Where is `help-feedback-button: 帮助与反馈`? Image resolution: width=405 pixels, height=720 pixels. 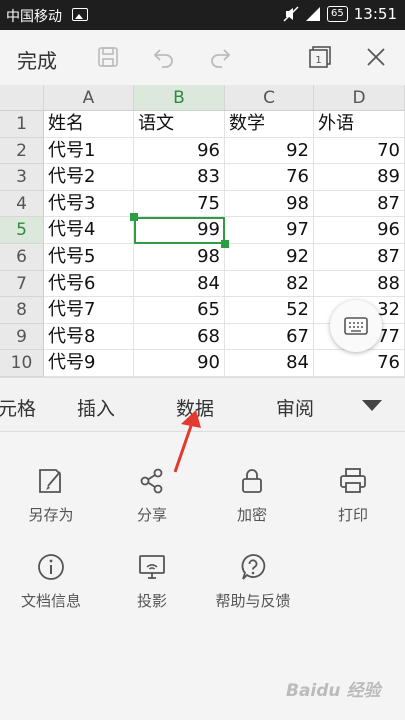 help-feedback-button: 帮助与反馈 is located at coordinates (253, 580).